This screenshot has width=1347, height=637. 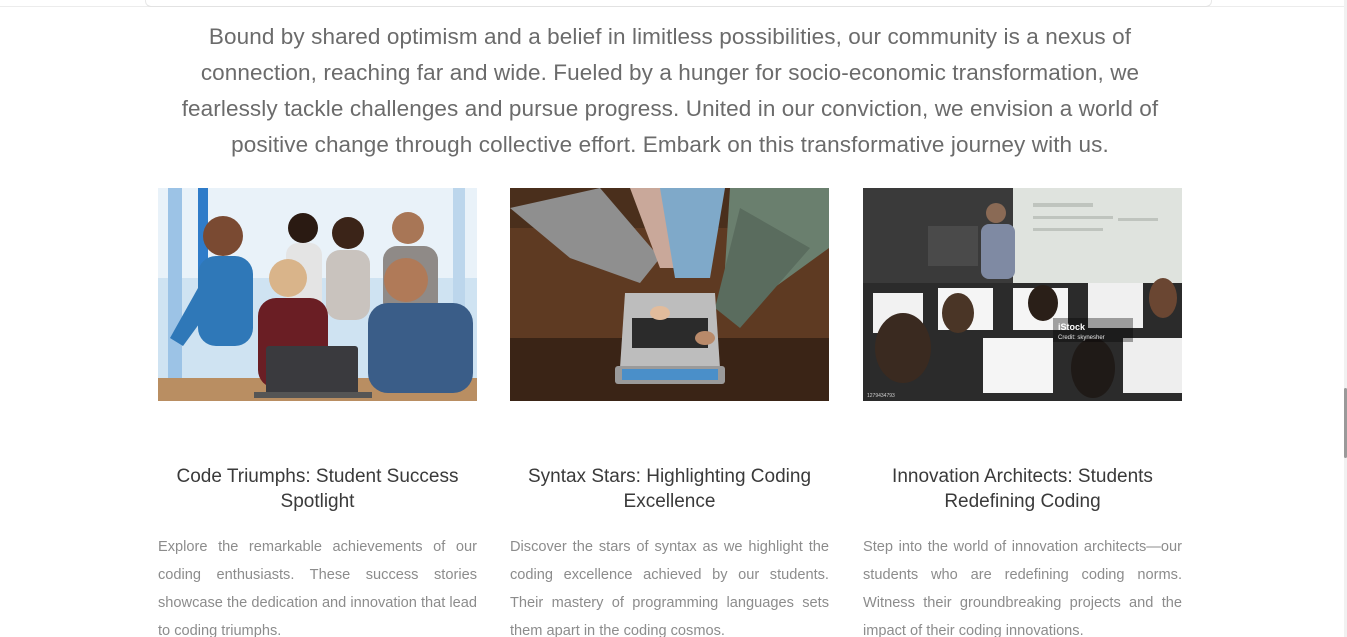 What do you see at coordinates (678, 3) in the screenshot?
I see `header-edge` at bounding box center [678, 3].